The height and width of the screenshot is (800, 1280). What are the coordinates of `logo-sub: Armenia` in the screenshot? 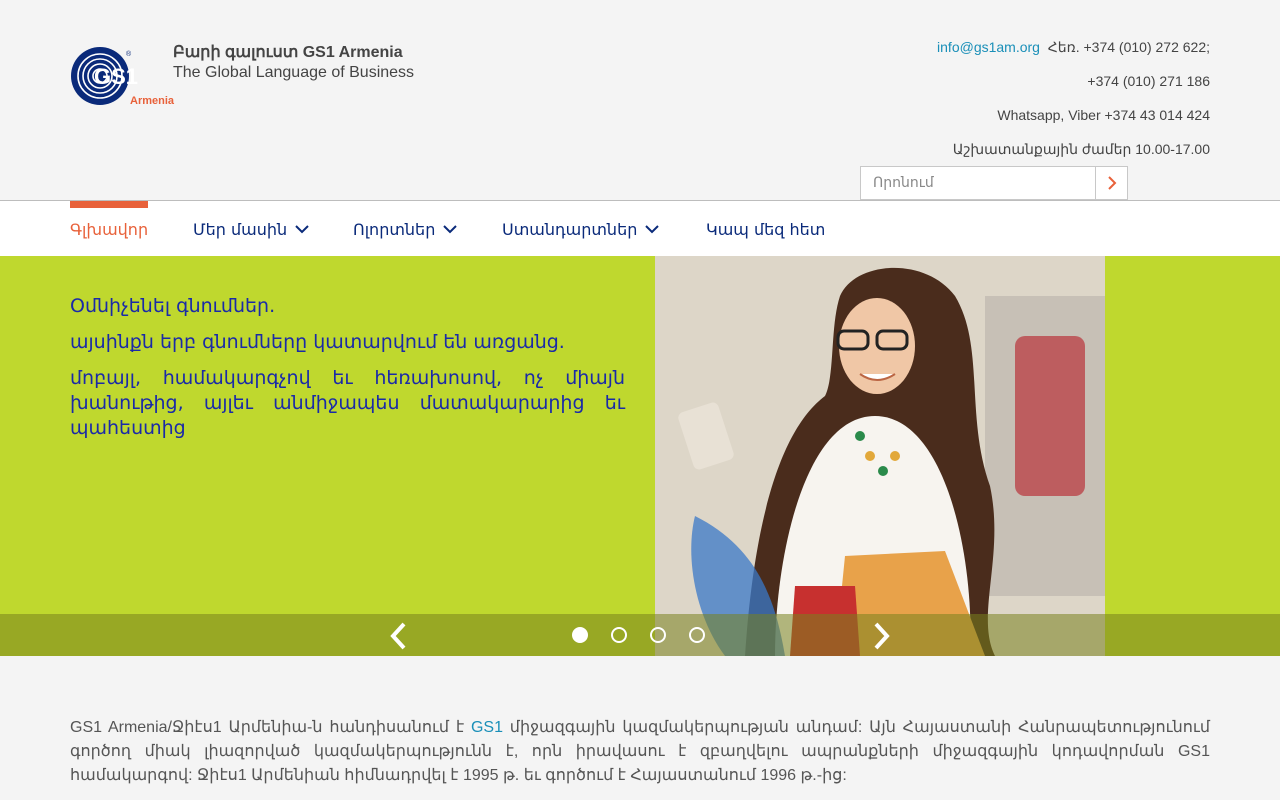 It's located at (152, 101).